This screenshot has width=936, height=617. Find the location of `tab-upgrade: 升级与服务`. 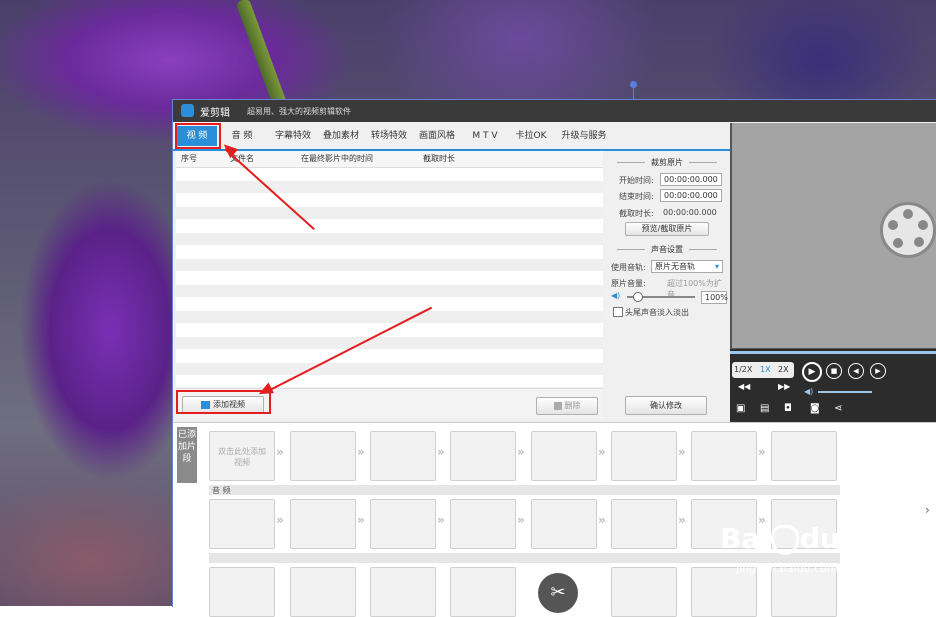

tab-upgrade: 升级与服务 is located at coordinates (584, 136).